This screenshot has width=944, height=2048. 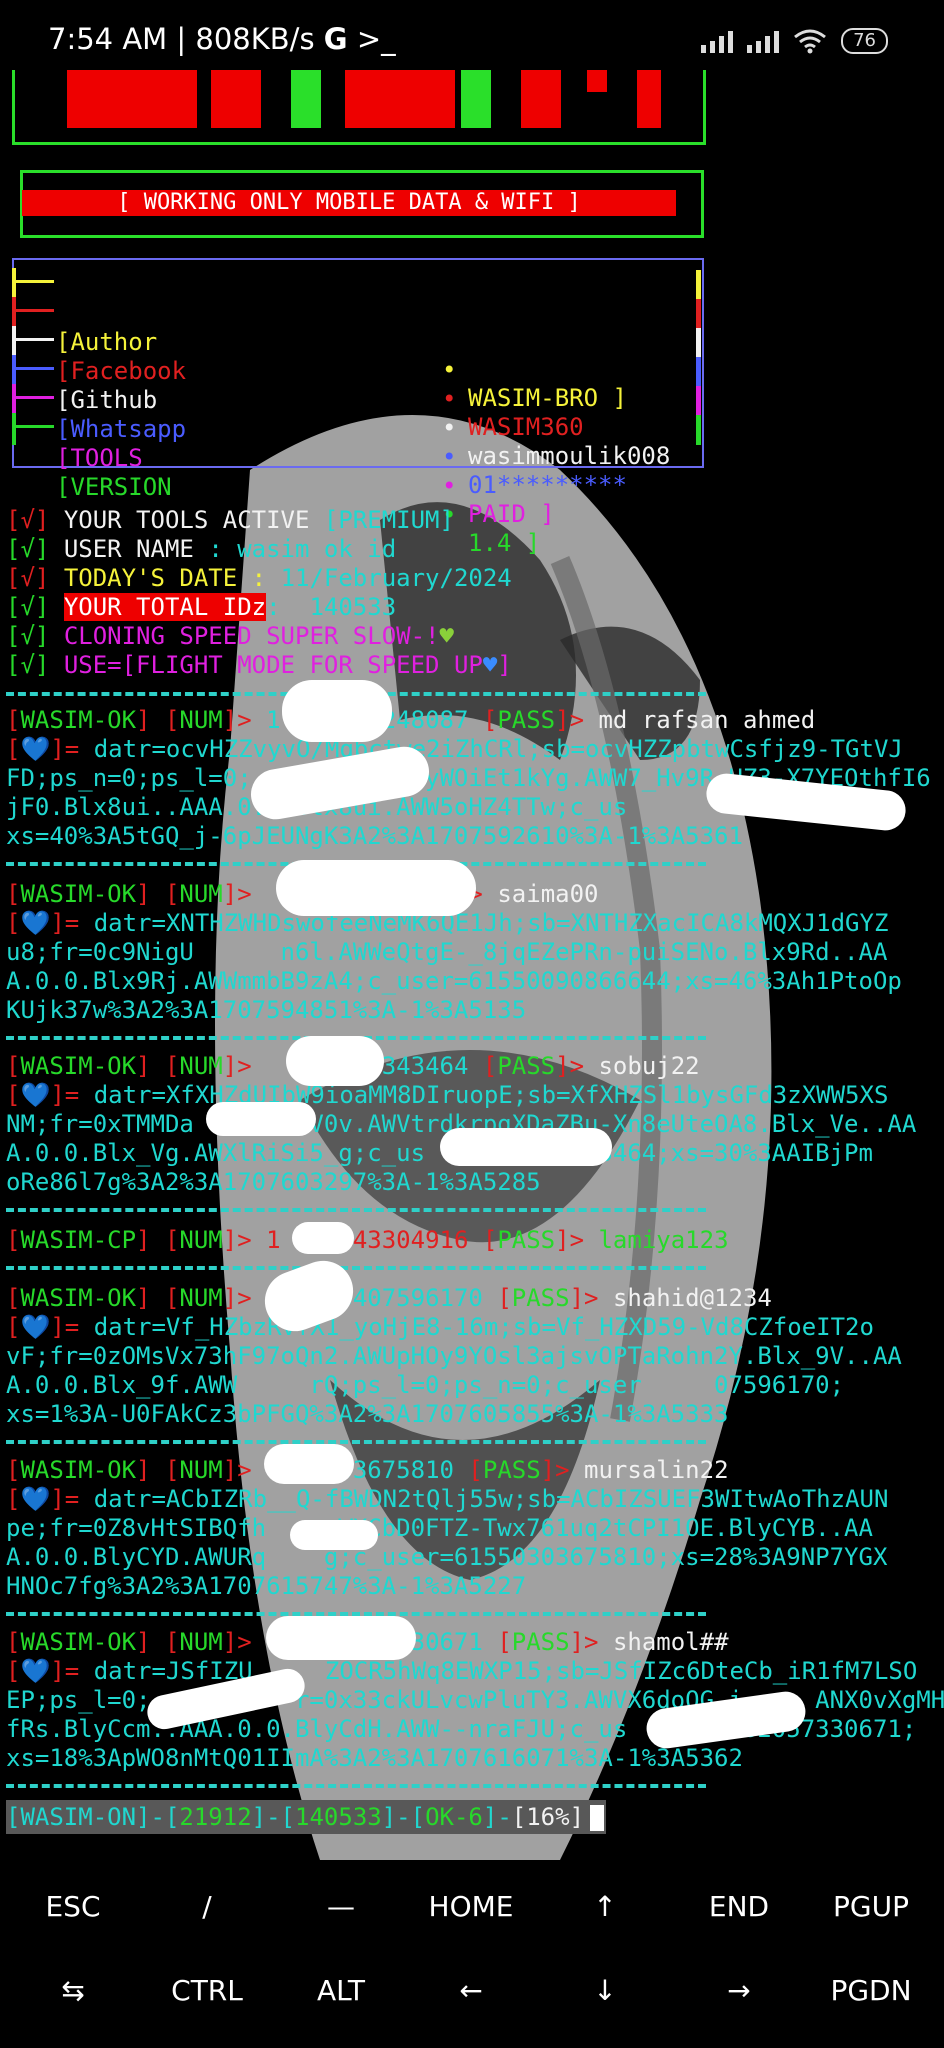 I want to click on info-key: [Facebook, so click(x=121, y=371).